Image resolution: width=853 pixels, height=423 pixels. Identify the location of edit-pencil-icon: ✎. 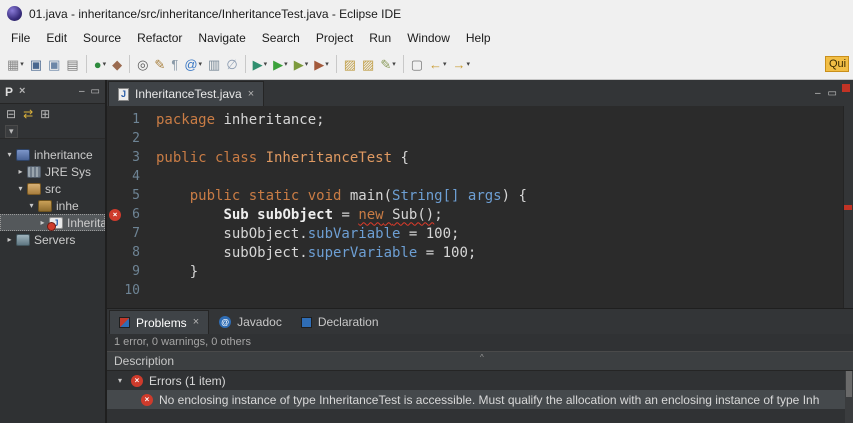
(159, 64).